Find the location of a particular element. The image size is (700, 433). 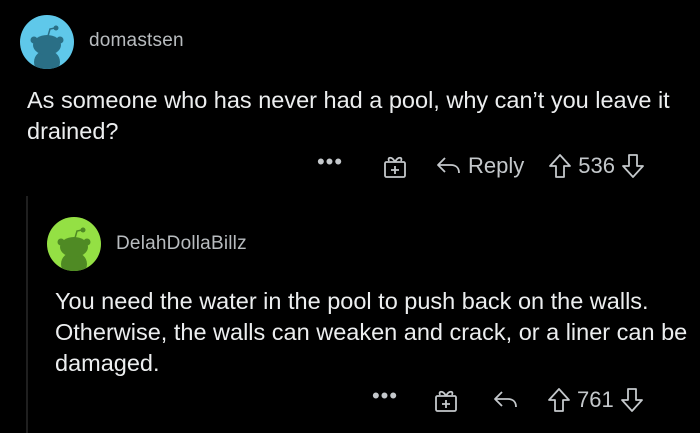

reply-button is located at coordinates (506, 400).